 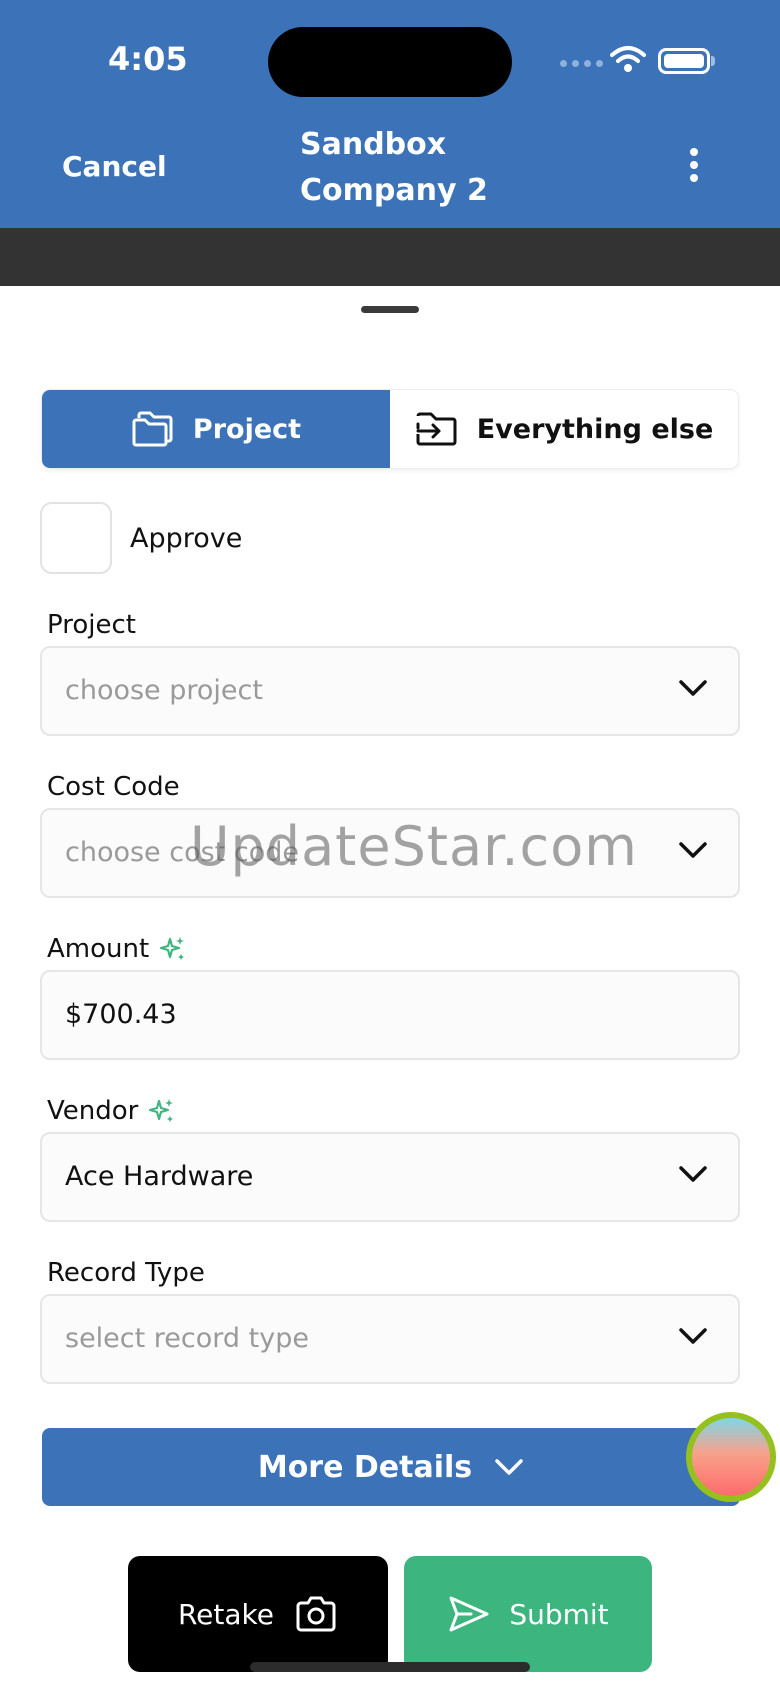 I want to click on tab-everything-else: Everything else, so click(x=564, y=429).